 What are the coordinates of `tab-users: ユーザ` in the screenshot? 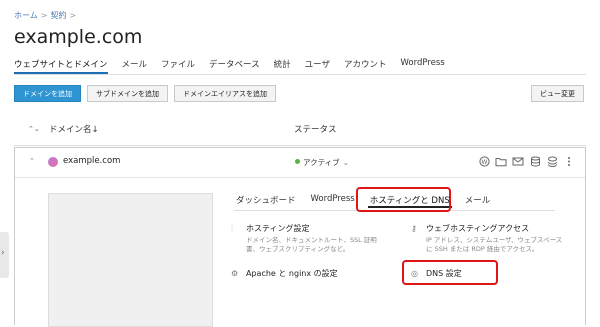 It's located at (317, 66).